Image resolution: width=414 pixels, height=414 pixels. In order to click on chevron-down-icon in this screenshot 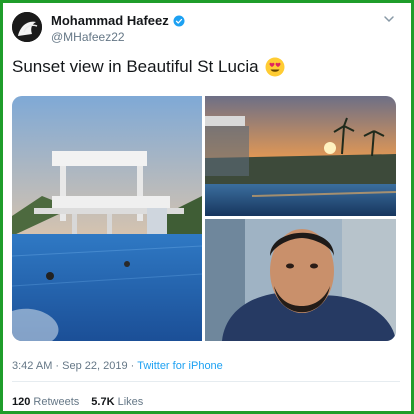, I will do `click(389, 19)`.